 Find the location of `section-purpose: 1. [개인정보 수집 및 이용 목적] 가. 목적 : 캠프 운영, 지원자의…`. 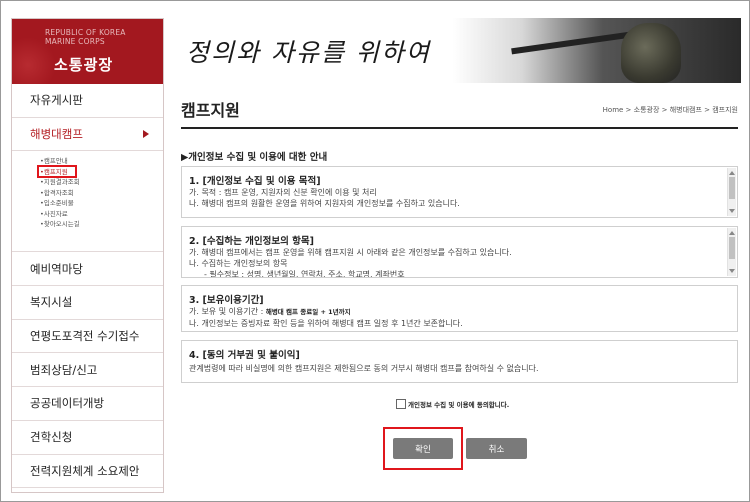

section-purpose: 1. [개인정보 수집 및 이용 목적] 가. 목적 : 캠프 운영, 지원자의… is located at coordinates (459, 192).